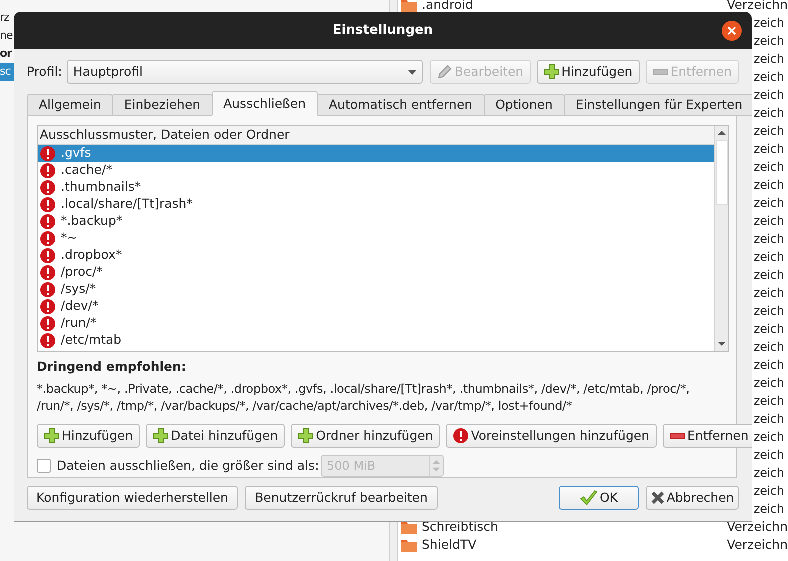 The image size is (788, 561). I want to click on dropdown-caret-icon, so click(412, 72).